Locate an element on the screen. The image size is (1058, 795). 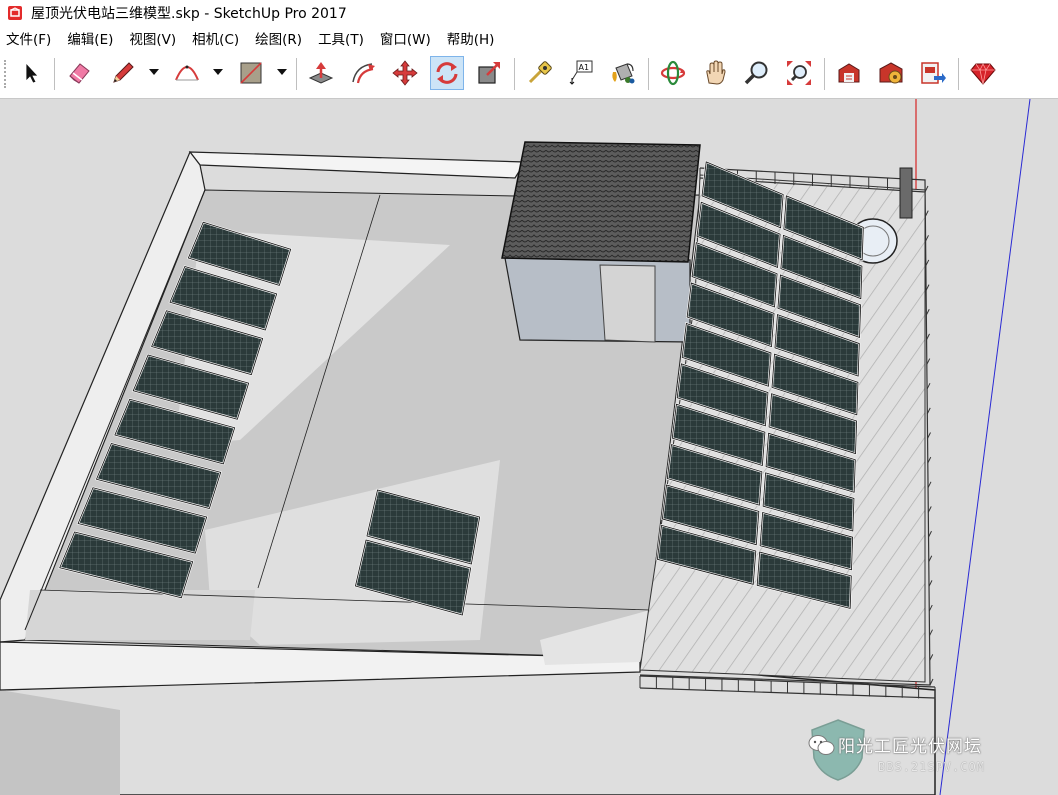
menu-help: 帮助(H) is located at coordinates (471, 38).